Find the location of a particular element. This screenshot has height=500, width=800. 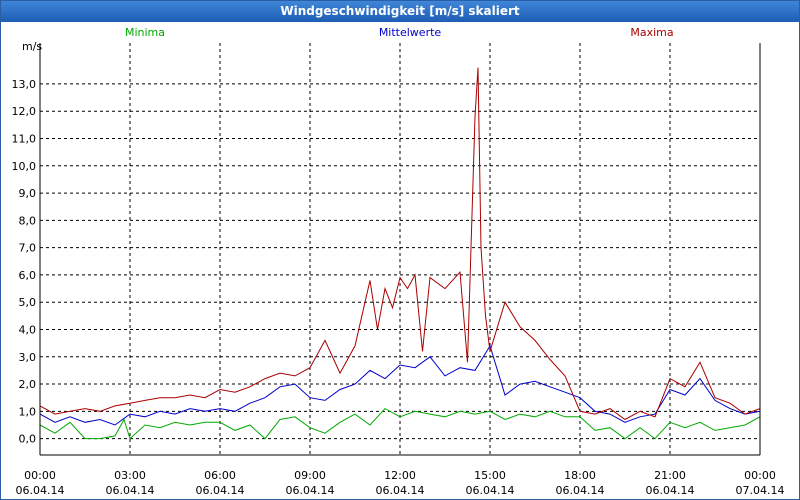

x-tick-time: 03:00 is located at coordinates (130, 475).